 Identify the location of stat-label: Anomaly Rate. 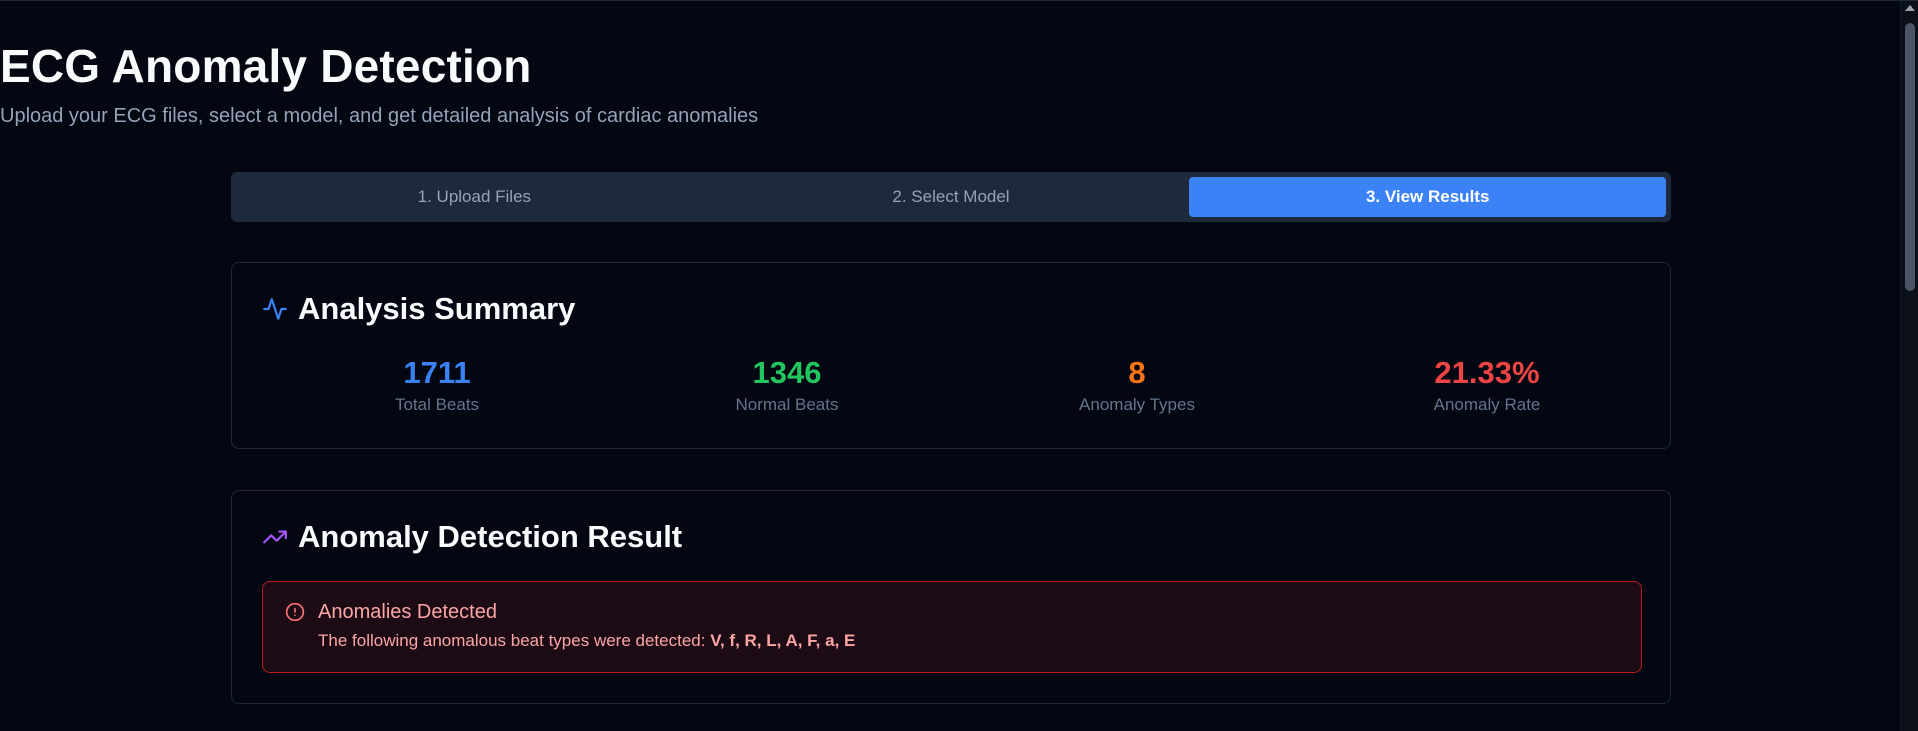
(1487, 404).